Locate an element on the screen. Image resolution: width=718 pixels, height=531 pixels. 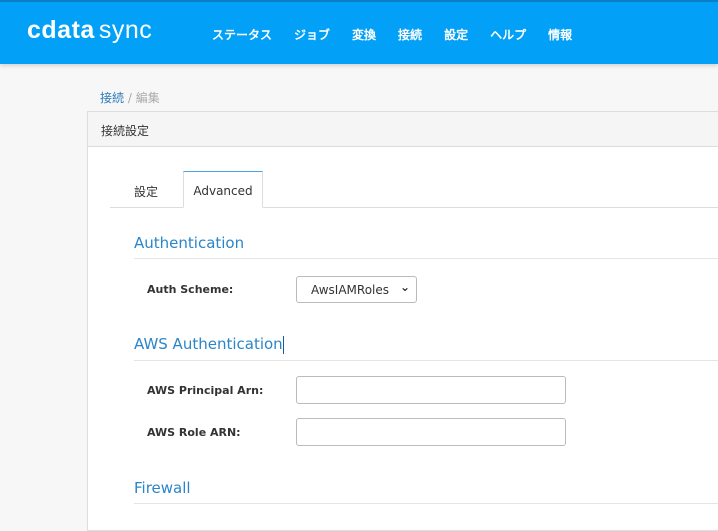
main-nav: ステータス ジョブ 変換 接続 設定 ヘルプ 情報 is located at coordinates (403, 34).